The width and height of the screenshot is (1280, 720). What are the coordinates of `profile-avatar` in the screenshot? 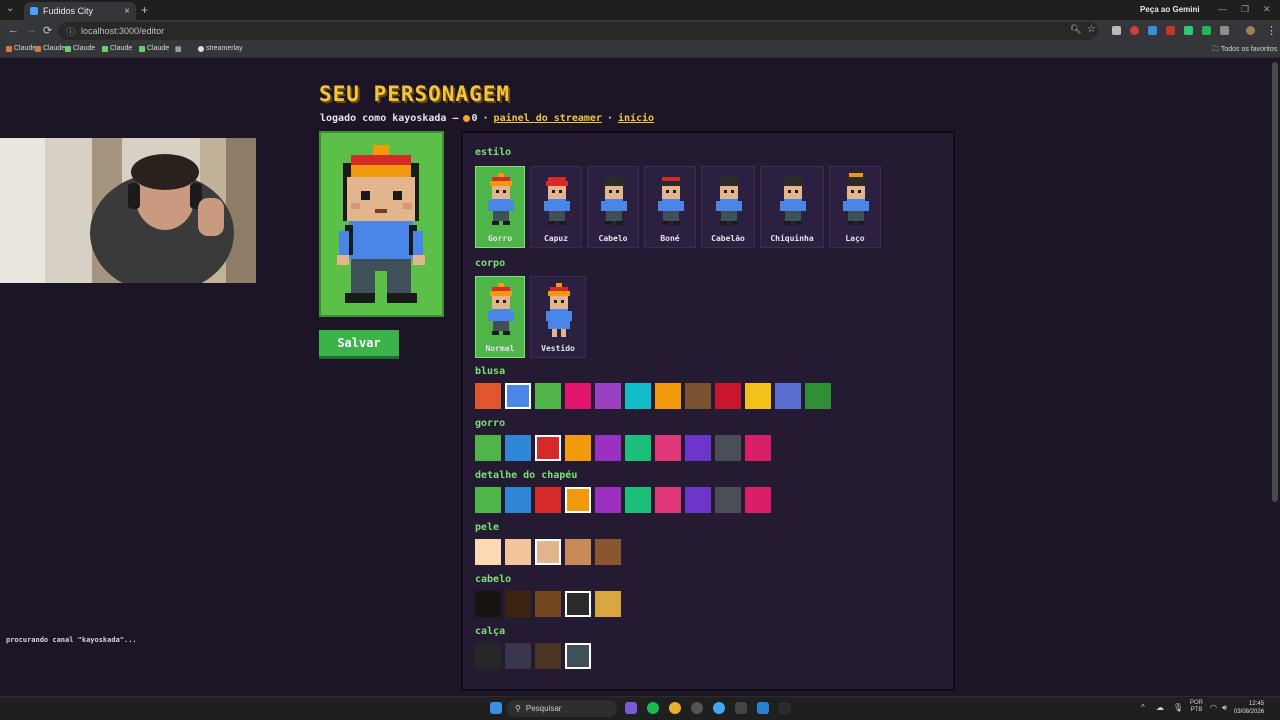 It's located at (1250, 30).